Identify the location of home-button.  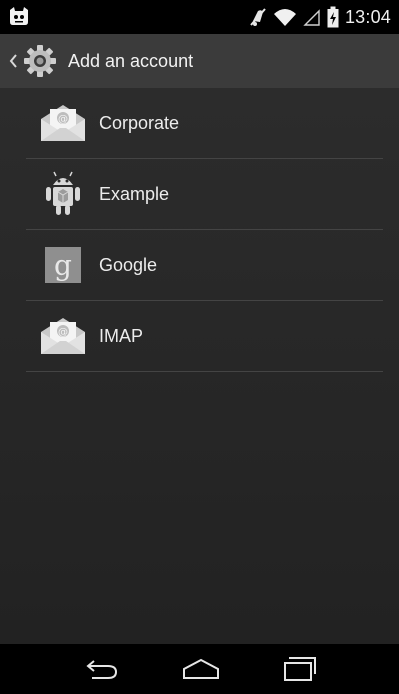
(201, 669).